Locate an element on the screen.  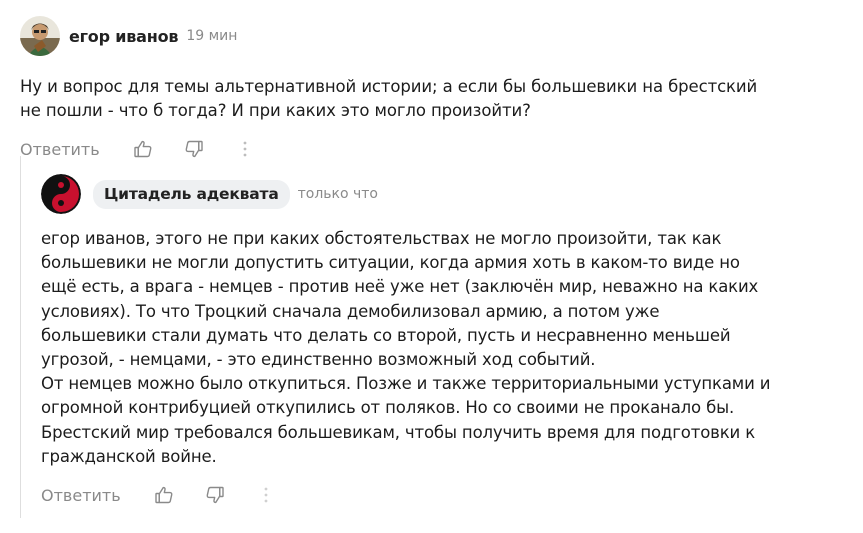
timestamp: только что is located at coordinates (337, 194).